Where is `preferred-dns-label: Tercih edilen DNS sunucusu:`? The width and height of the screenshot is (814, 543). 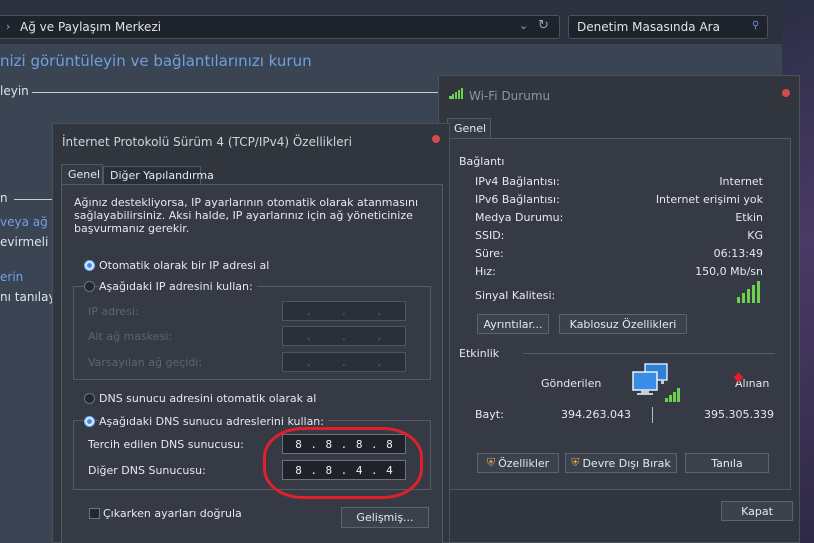 preferred-dns-label: Tercih edilen DNS sunucusu: is located at coordinates (166, 444).